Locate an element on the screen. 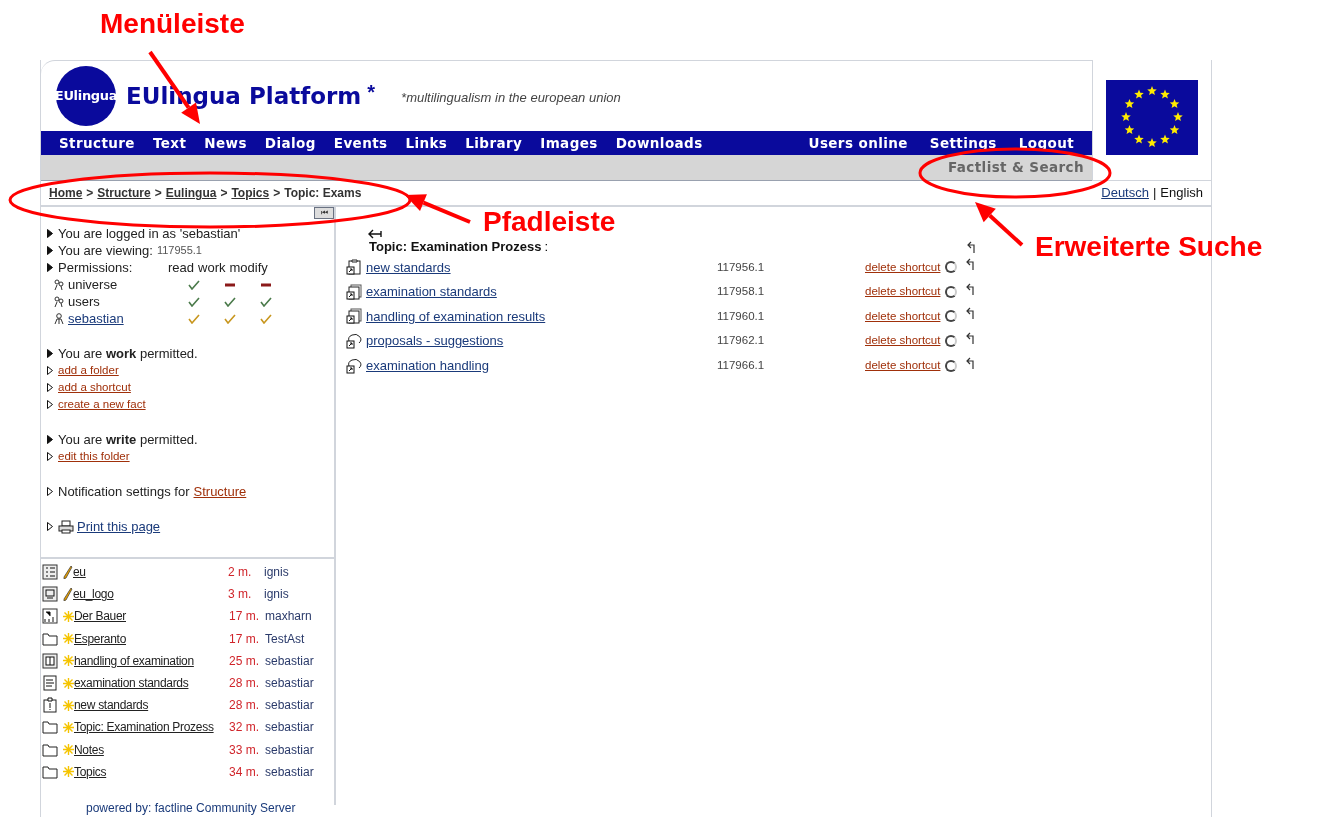 The height and width of the screenshot is (817, 1329). menu-item: Logout is located at coordinates (1046, 143).